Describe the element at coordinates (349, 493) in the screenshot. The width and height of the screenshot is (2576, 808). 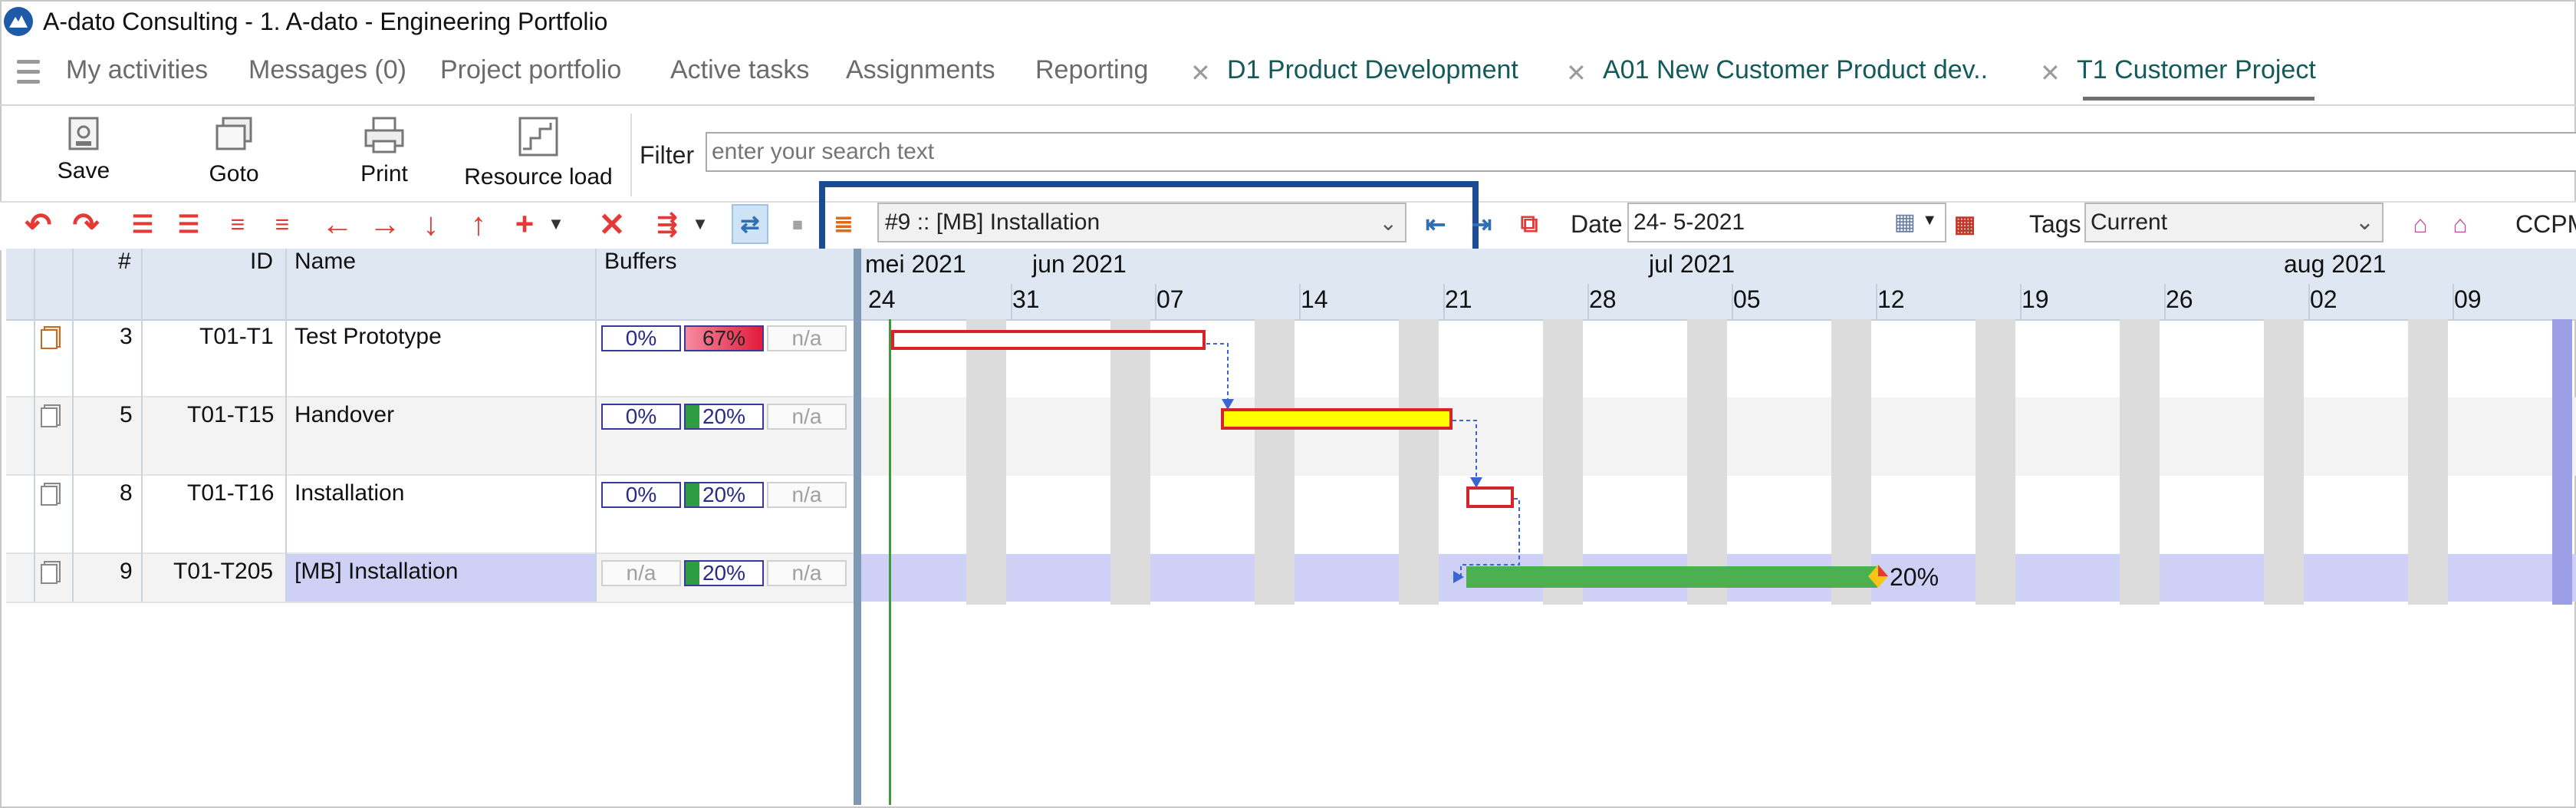
I see `row-name: Installation` at that location.